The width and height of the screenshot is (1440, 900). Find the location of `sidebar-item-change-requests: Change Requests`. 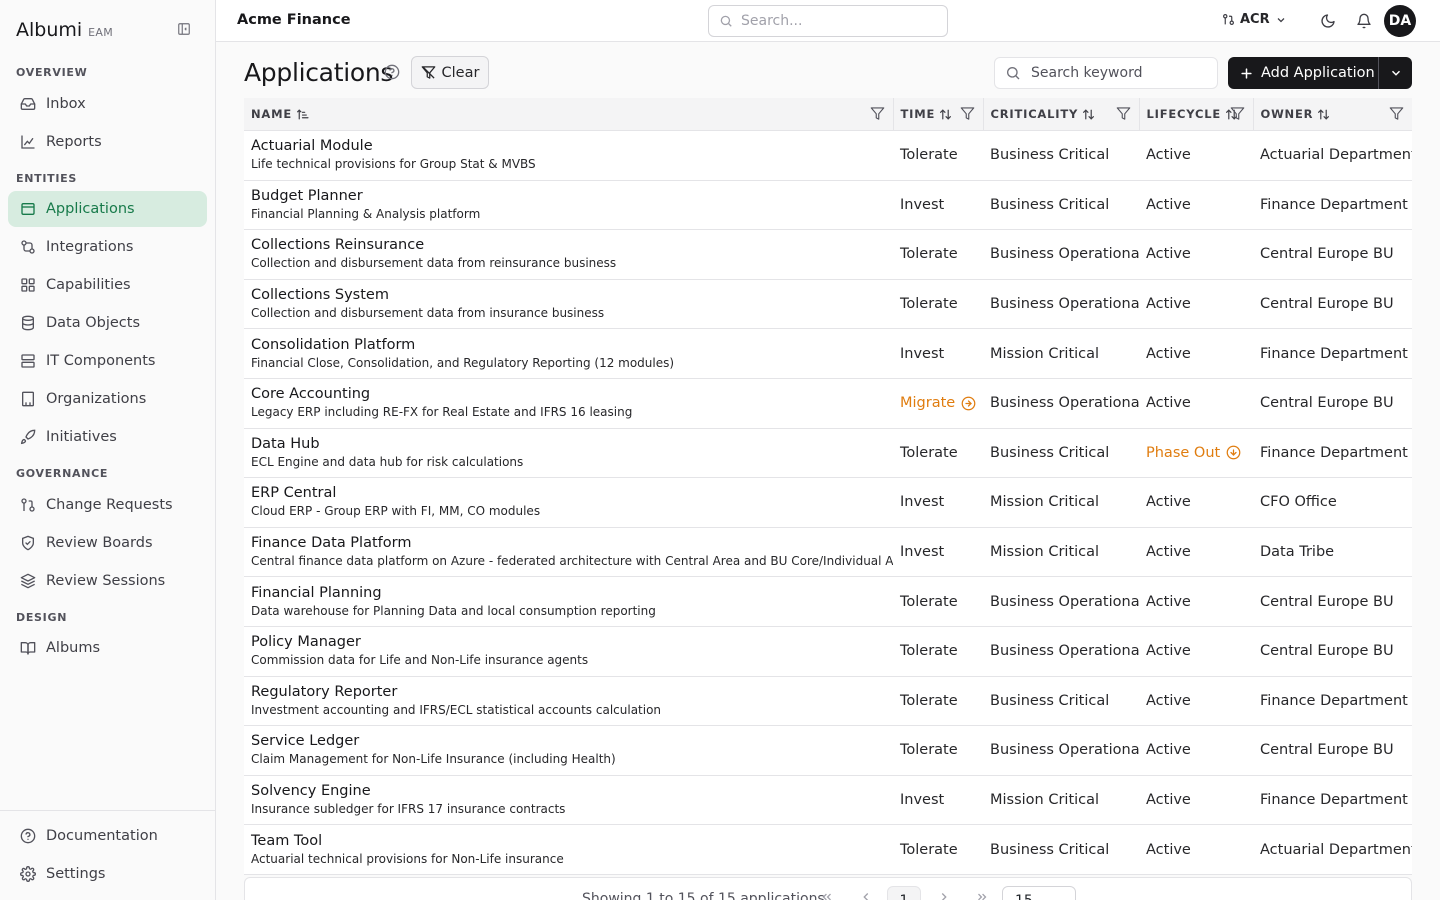

sidebar-item-change-requests: Change Requests is located at coordinates (107, 505).